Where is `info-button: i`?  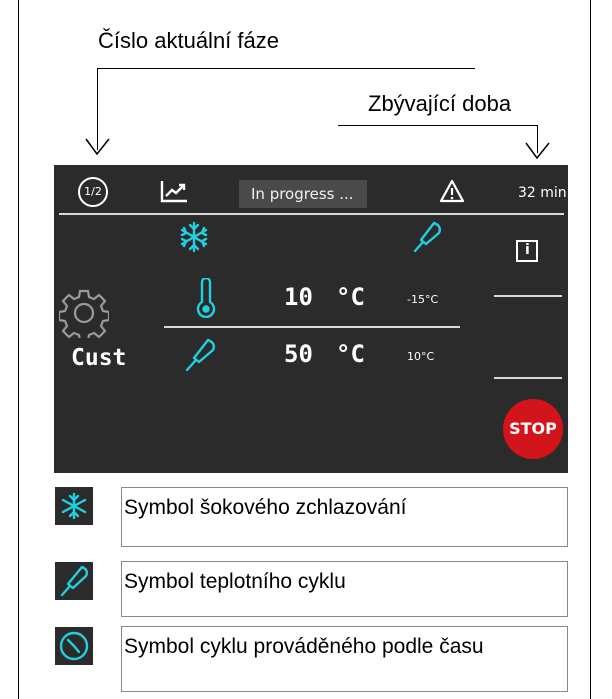 info-button: i is located at coordinates (527, 251).